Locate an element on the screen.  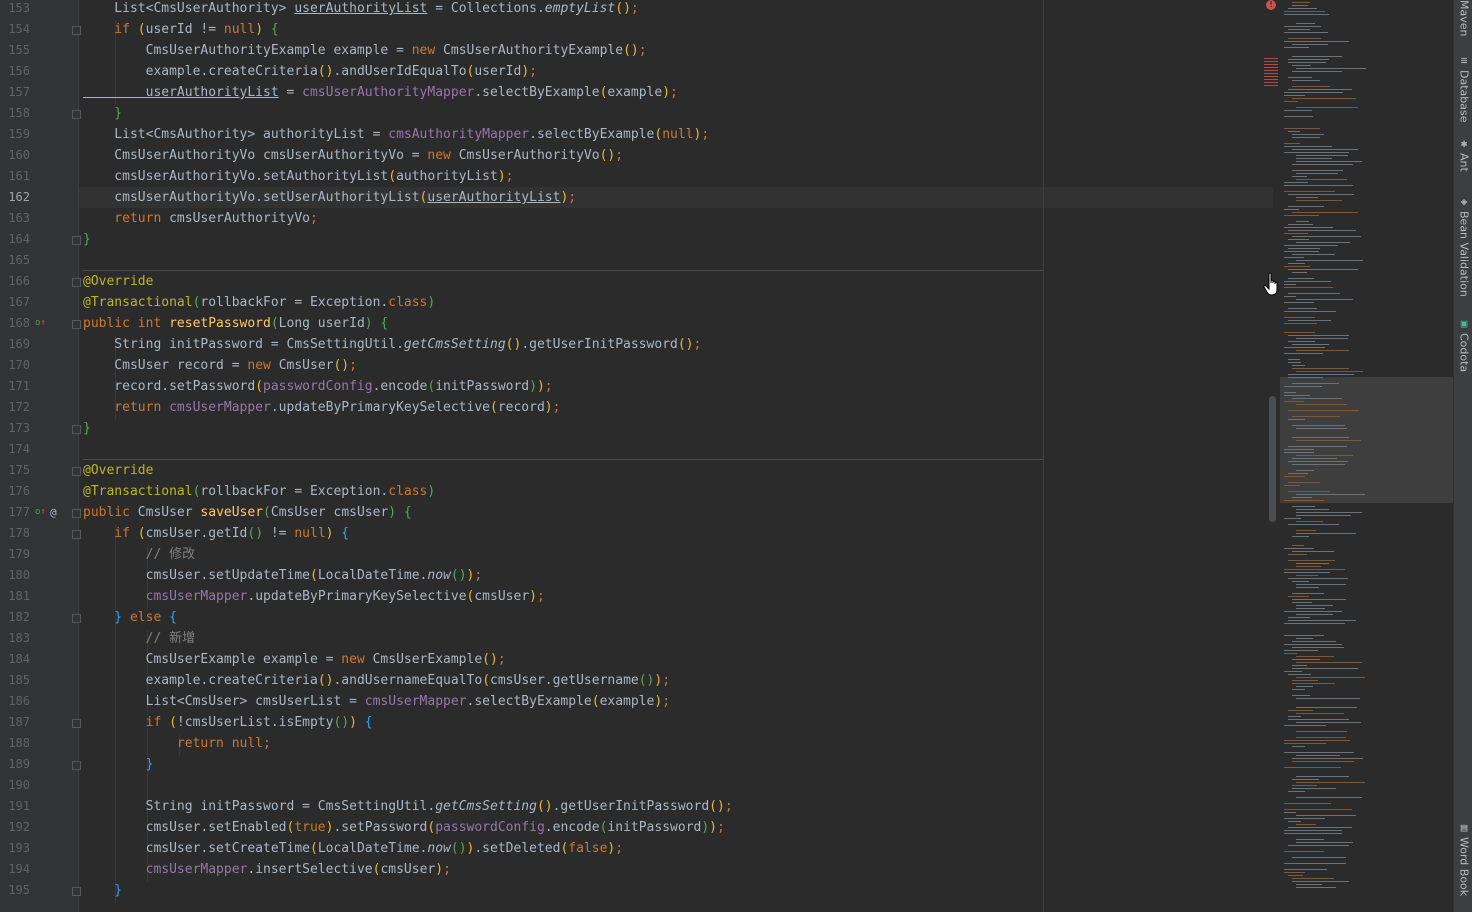
line-number: 168 is located at coordinates (15, 323).